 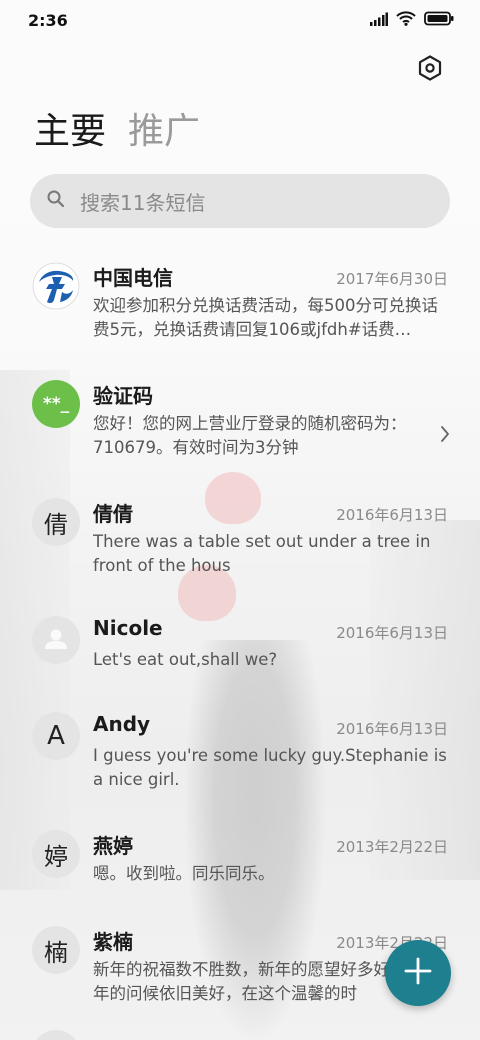 I want to click on search-icon, so click(x=56, y=201).